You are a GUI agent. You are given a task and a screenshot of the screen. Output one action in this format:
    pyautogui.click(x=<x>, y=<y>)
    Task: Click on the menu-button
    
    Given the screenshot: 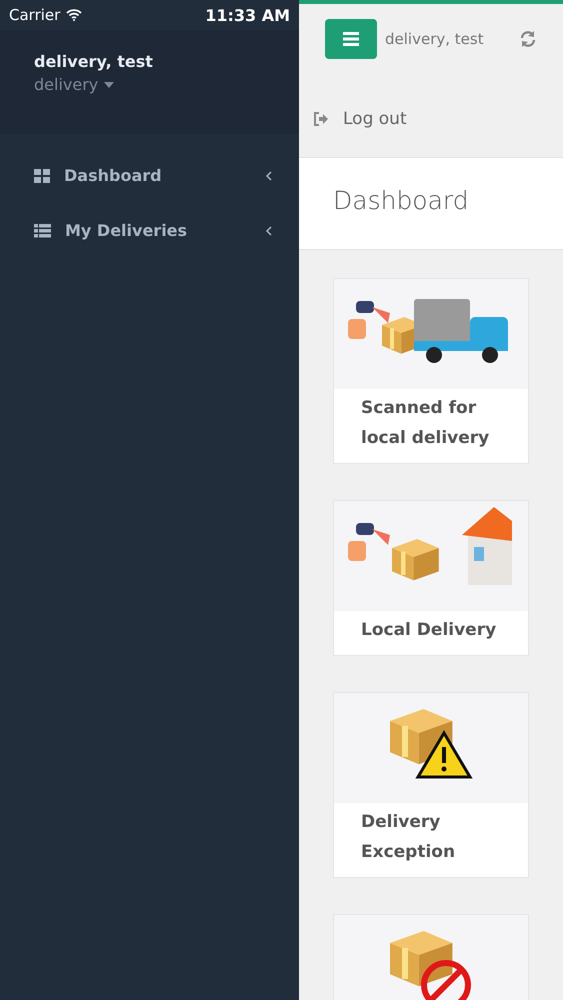 What is the action you would take?
    pyautogui.click(x=351, y=39)
    